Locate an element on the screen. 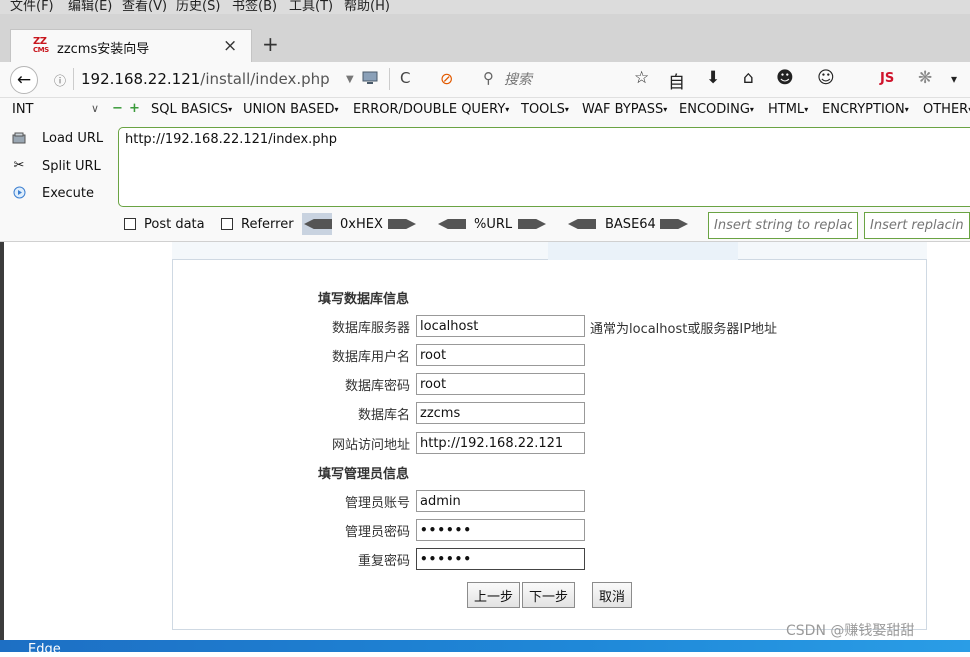 The image size is (970, 657). admin-section-title: 填写管理员信息 is located at coordinates (364, 474).